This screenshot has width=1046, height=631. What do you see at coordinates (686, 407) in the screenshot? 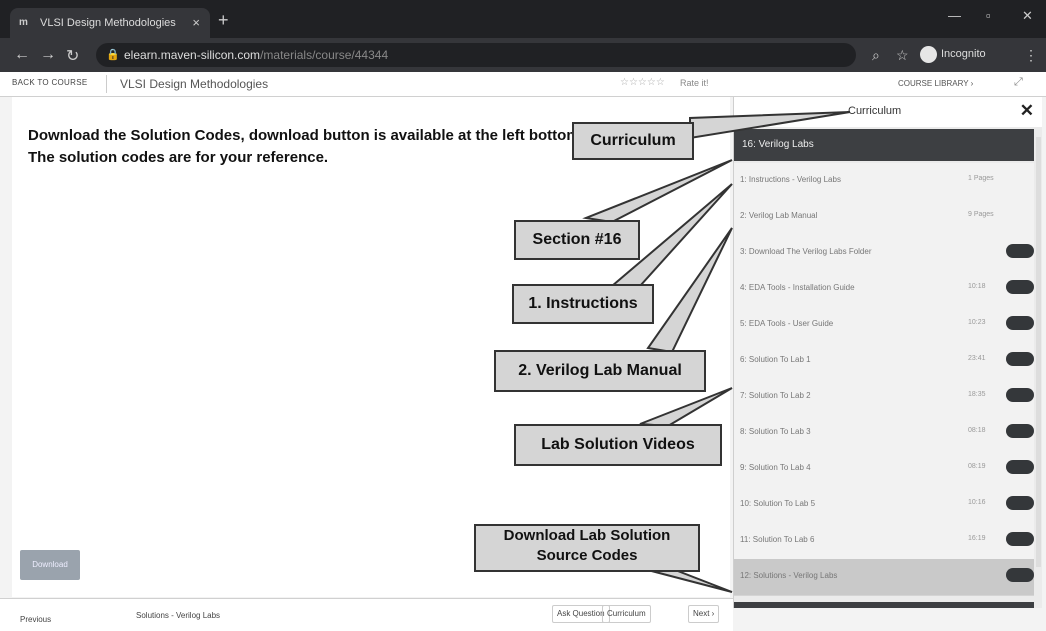
I see `lab-videos-pointer` at bounding box center [686, 407].